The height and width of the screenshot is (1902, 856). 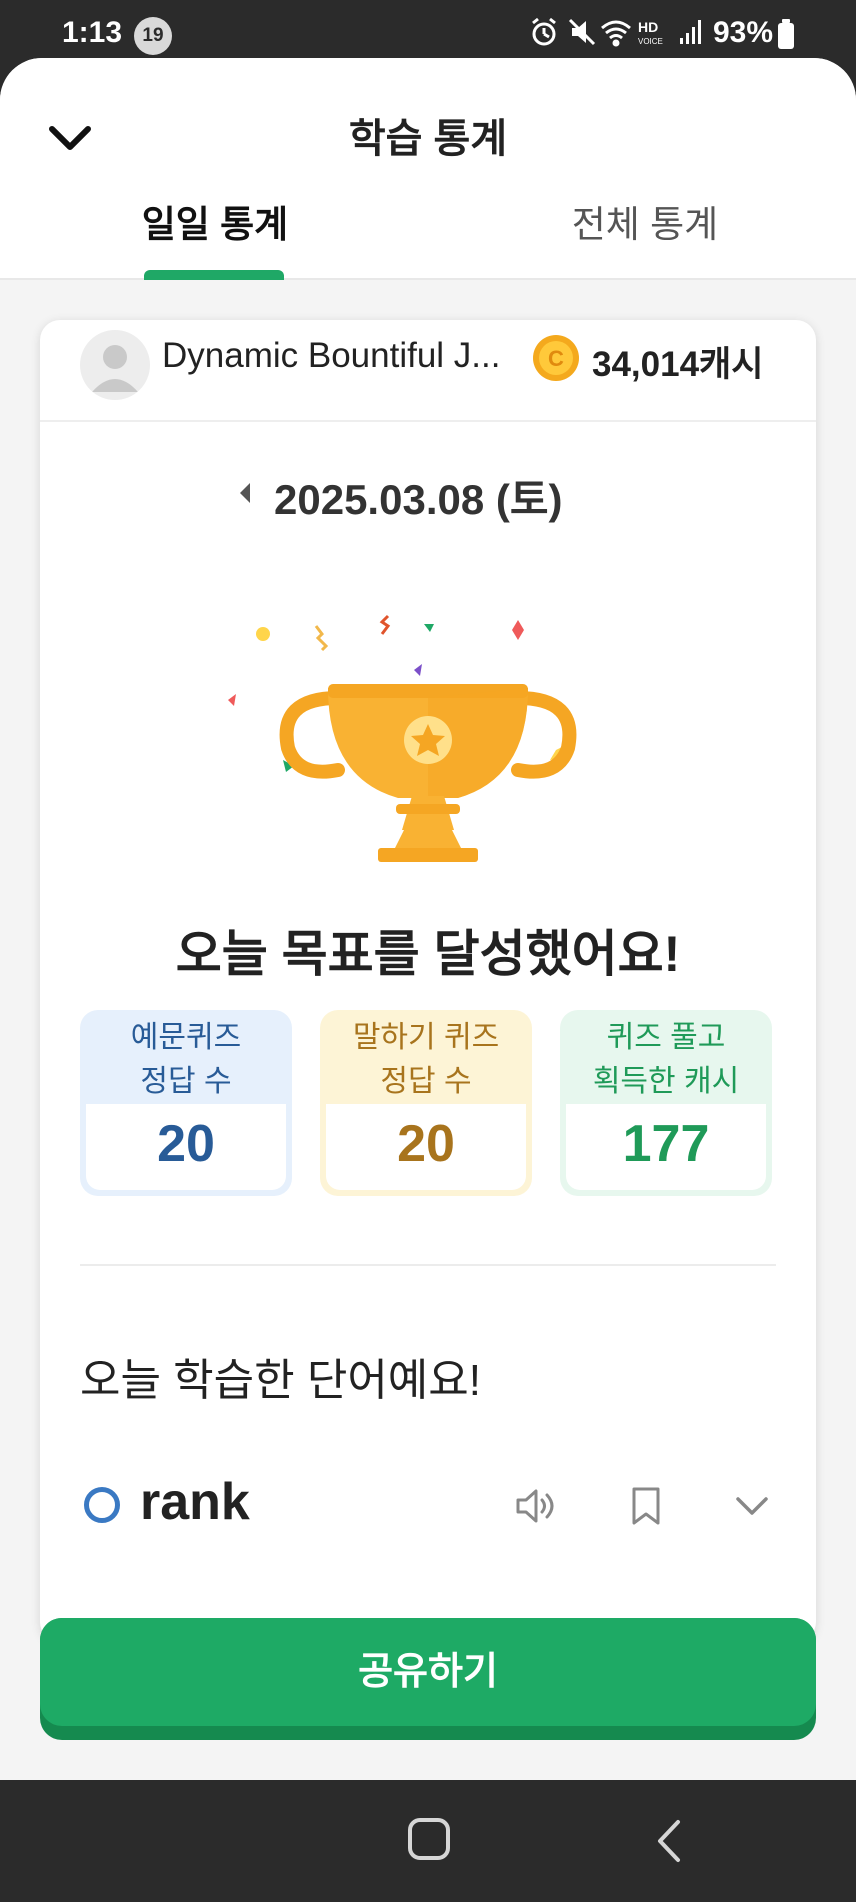 I want to click on cash-amount: 34,014캐시, so click(x=678, y=364).